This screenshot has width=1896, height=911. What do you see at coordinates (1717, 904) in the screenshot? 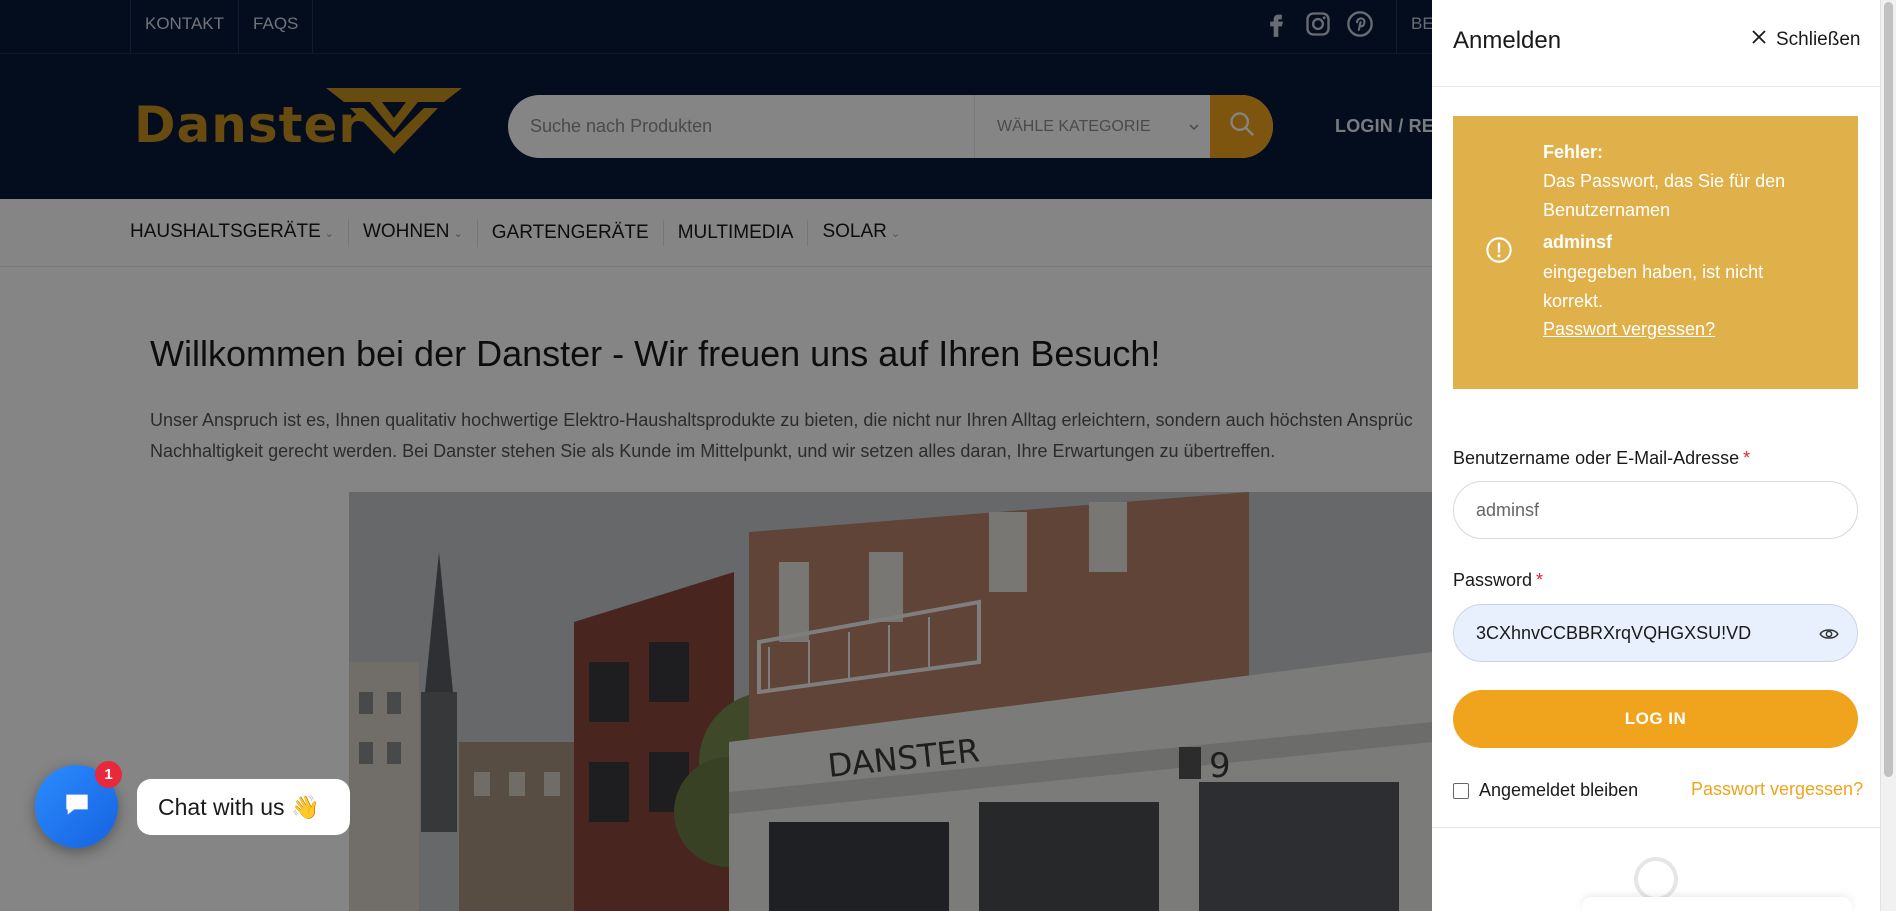
I see `panel-bottom-card` at bounding box center [1717, 904].